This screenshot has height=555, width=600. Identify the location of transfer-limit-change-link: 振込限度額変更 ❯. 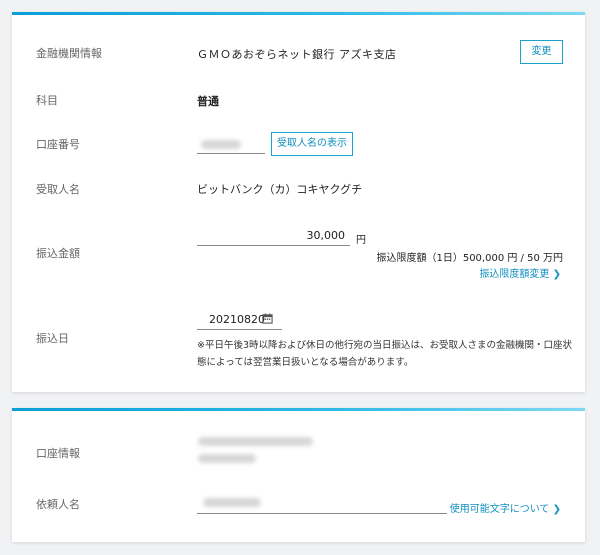
(520, 272).